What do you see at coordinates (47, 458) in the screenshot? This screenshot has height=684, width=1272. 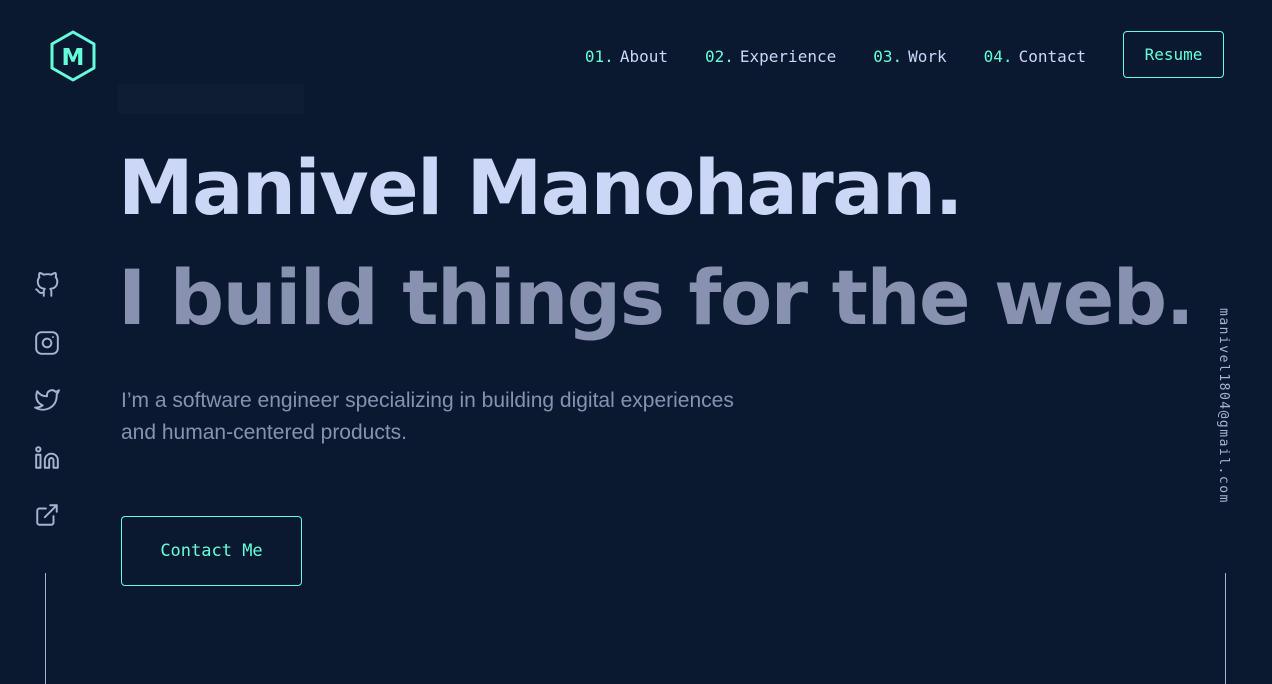 I see `linkedin-icon` at bounding box center [47, 458].